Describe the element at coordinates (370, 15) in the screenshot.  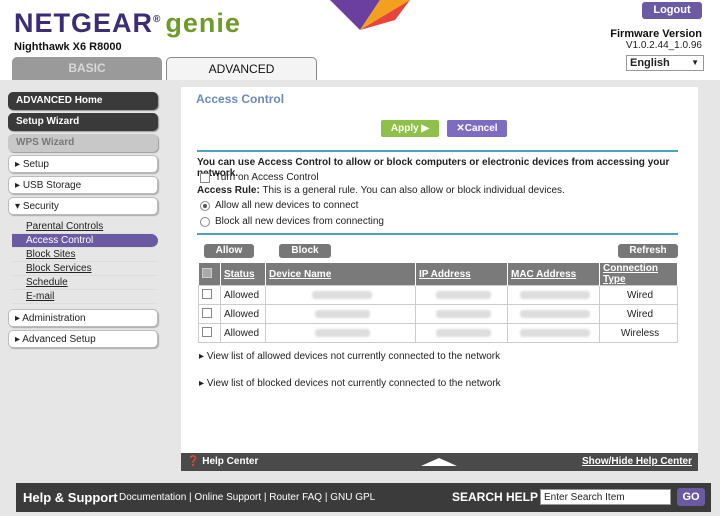
I see `decorative-graphic` at that location.